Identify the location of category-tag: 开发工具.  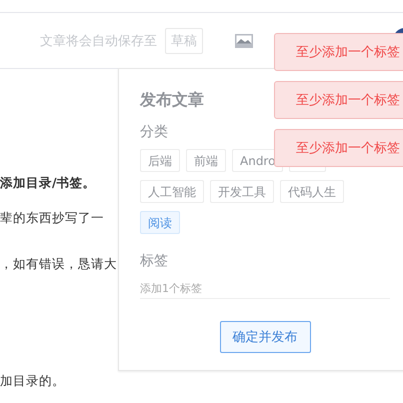
(242, 191).